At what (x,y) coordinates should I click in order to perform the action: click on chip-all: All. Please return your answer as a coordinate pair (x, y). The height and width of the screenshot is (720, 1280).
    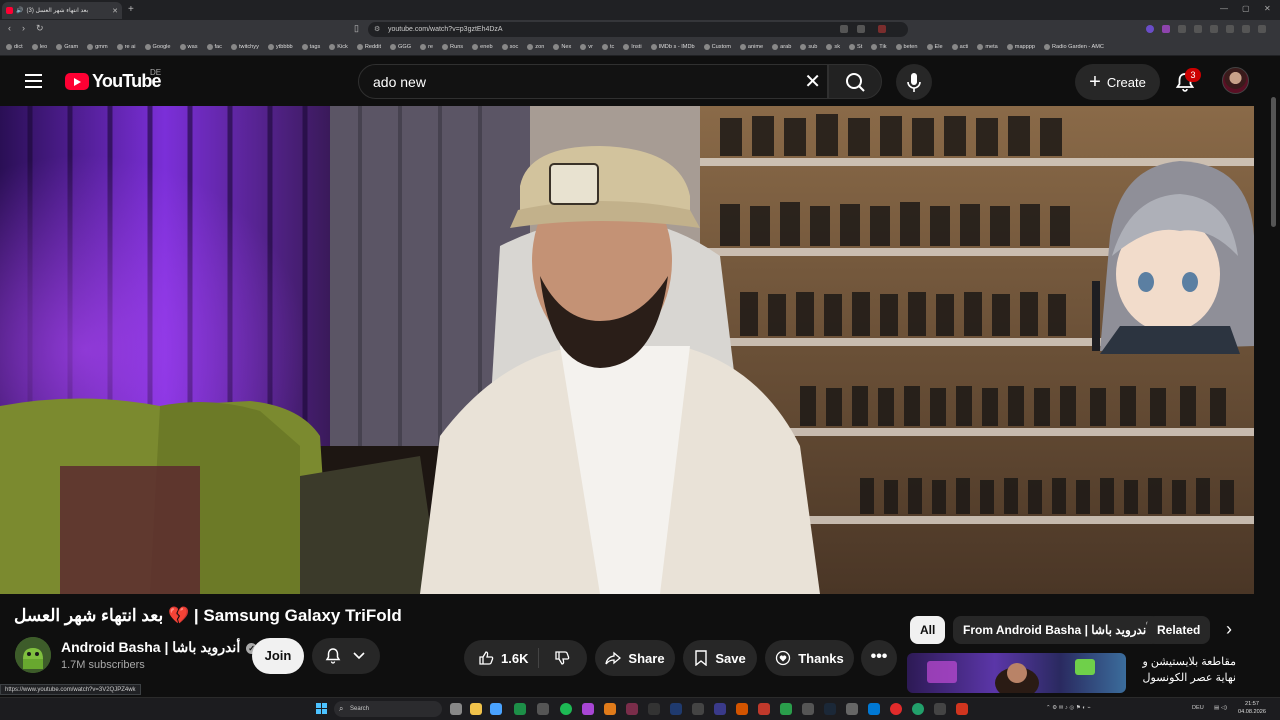
    Looking at the image, I should click on (928, 630).